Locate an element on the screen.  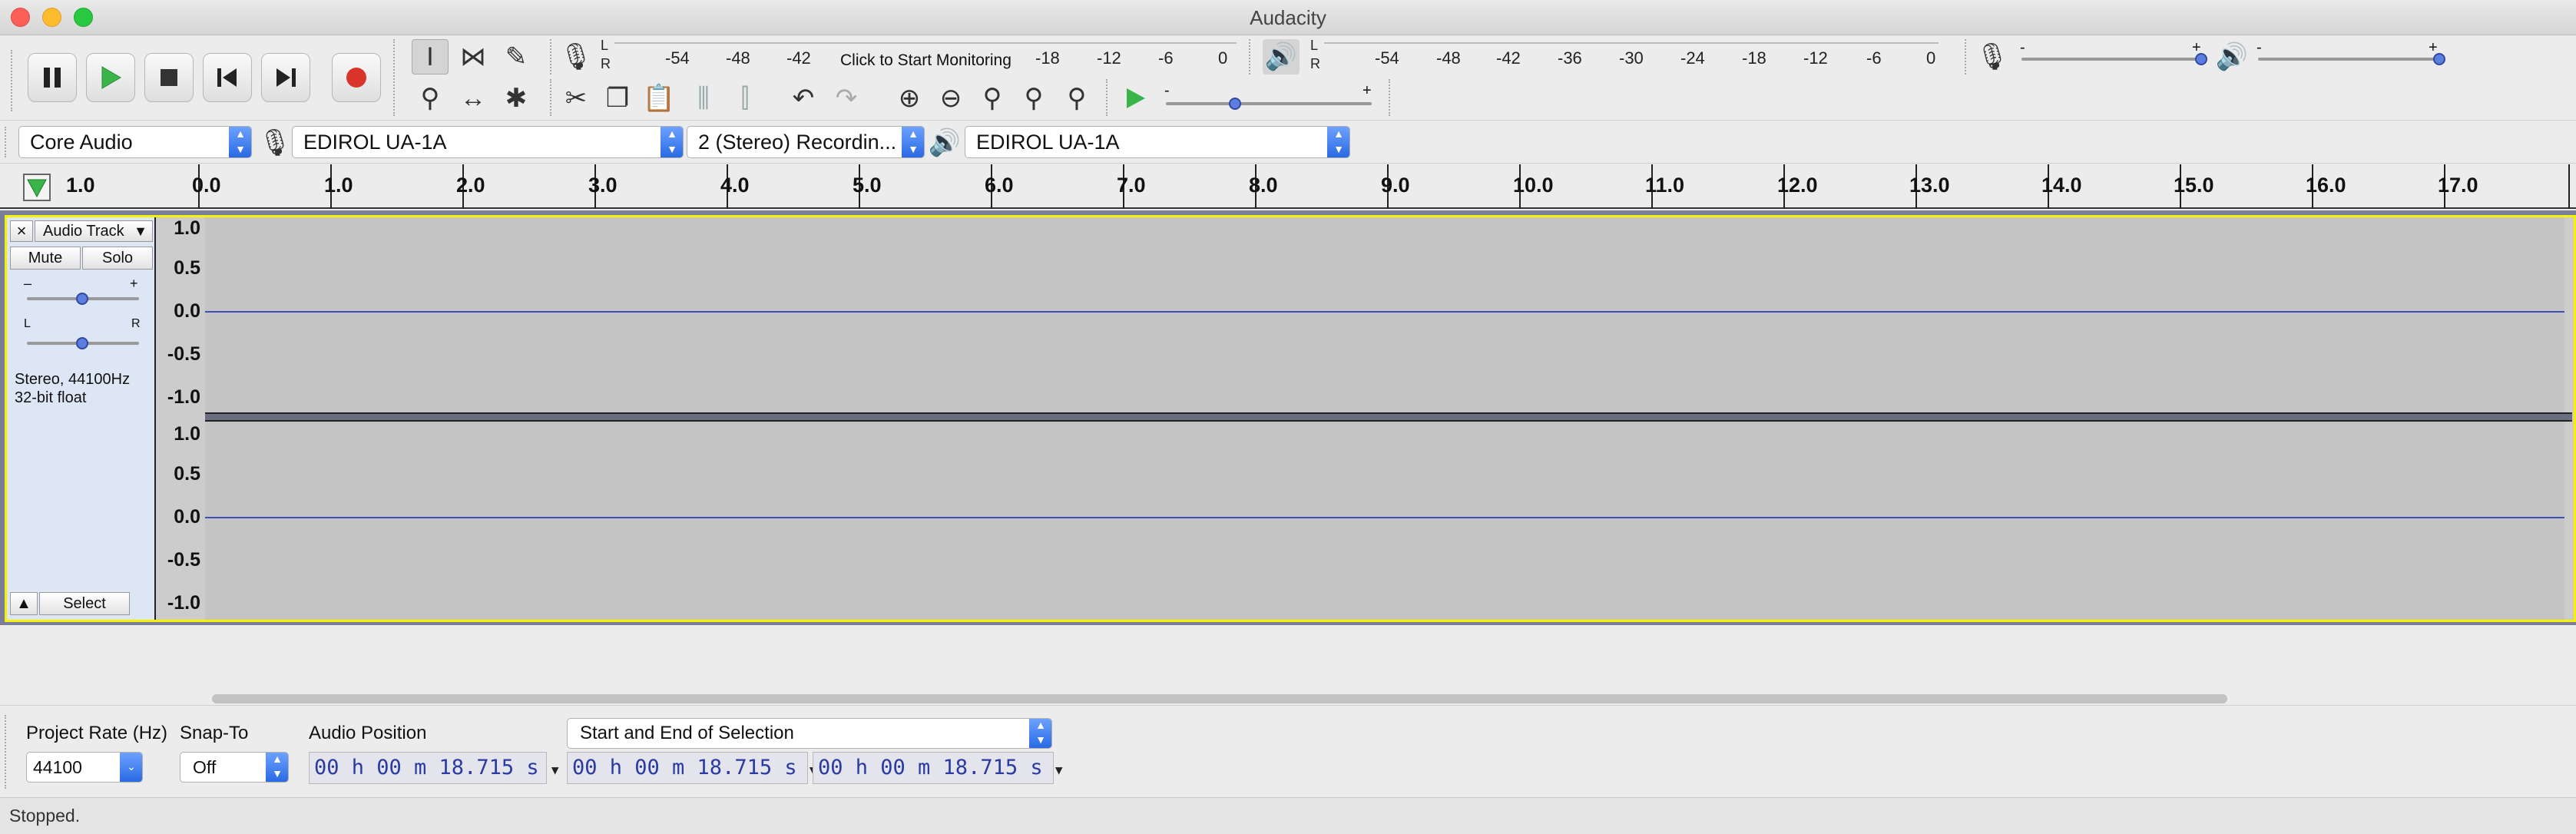
playback-meter-icon: 🔊 is located at coordinates (1281, 56).